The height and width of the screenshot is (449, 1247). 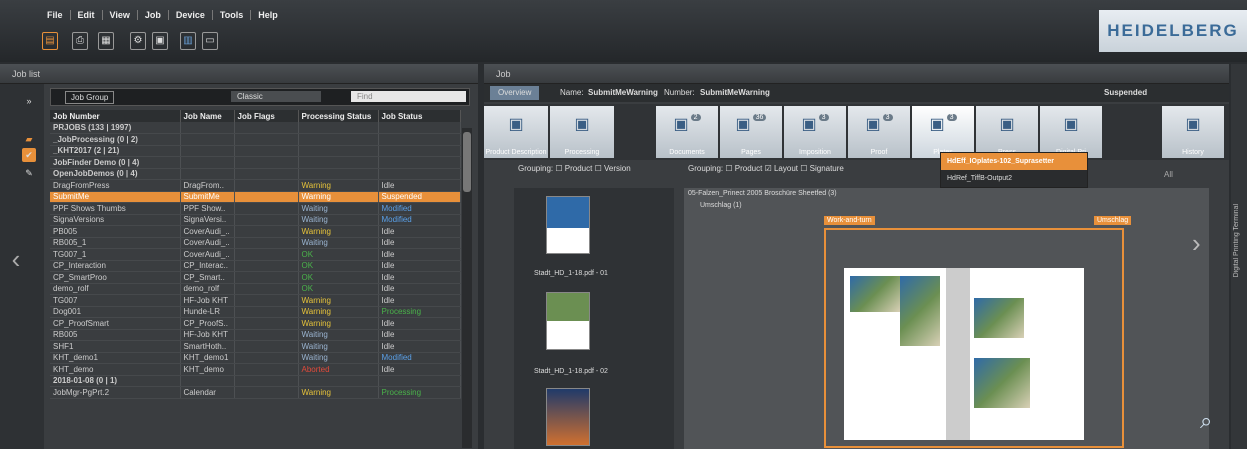 I want to click on table-row: demo_rolf demo_rolf OK Idle, so click(x=255, y=289).